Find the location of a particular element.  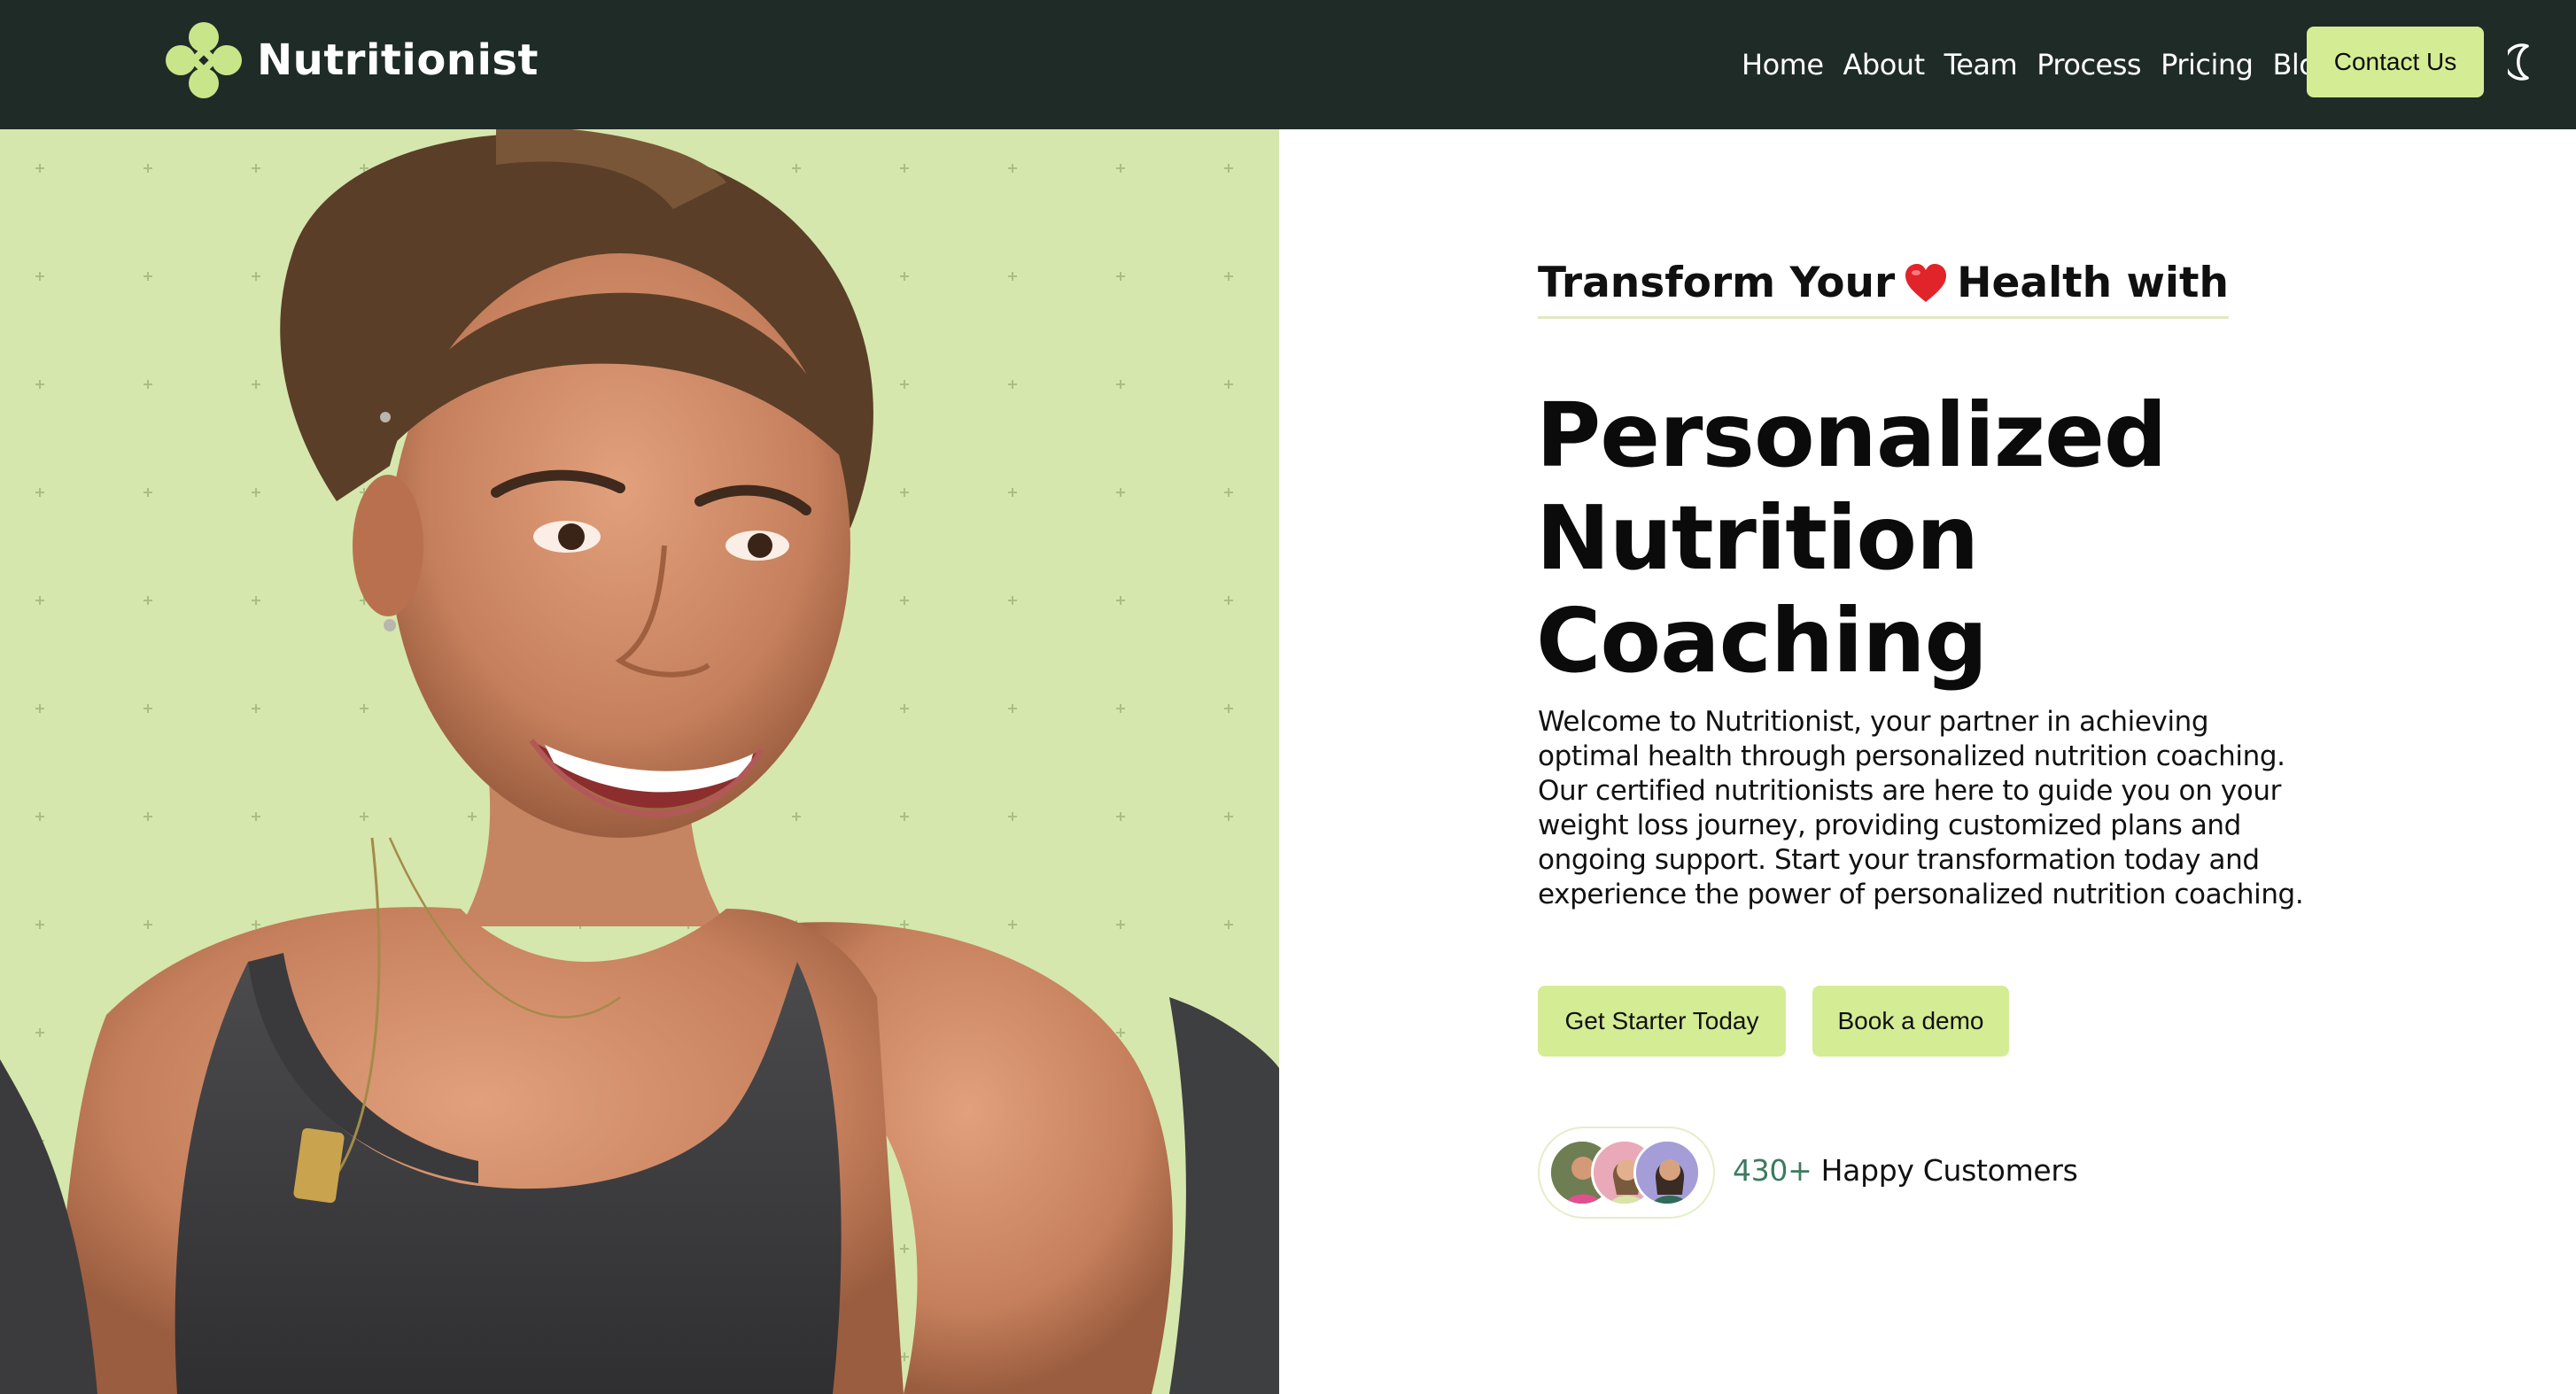

nav-link-pricing: Pricing is located at coordinates (2207, 64).